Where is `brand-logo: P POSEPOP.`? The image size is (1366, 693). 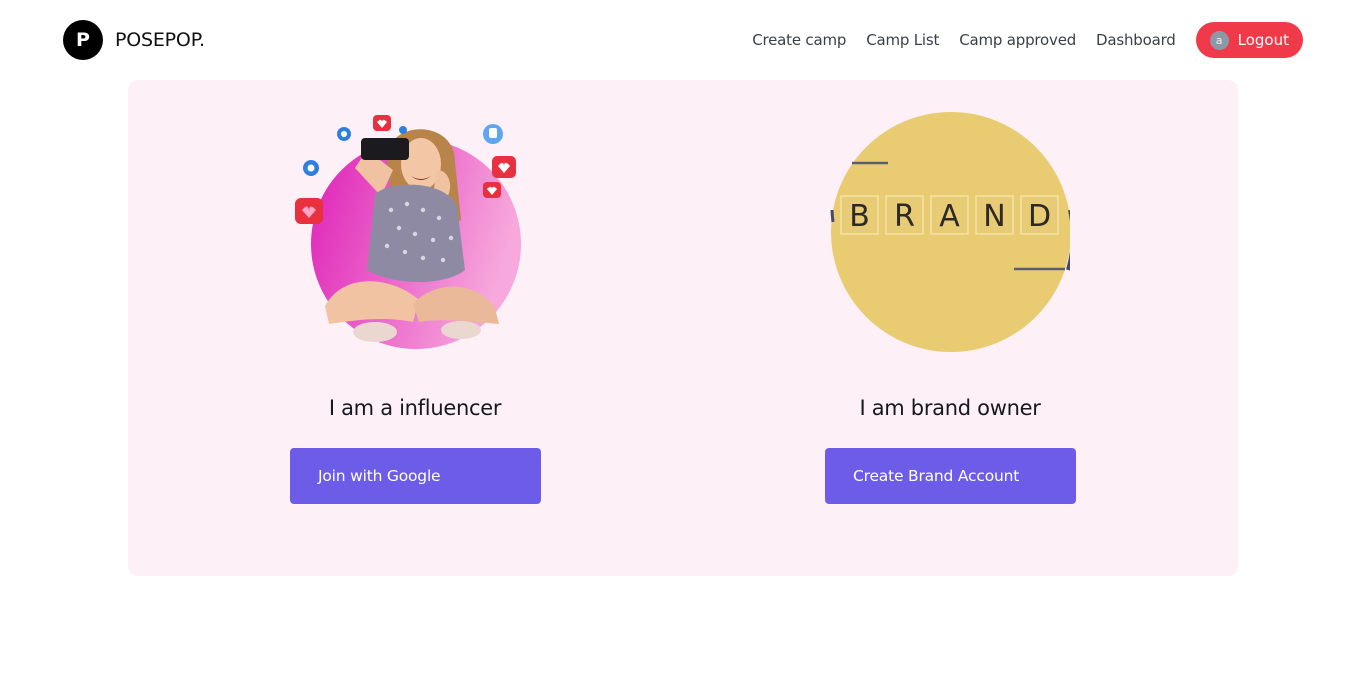
brand-logo: P POSEPOP. is located at coordinates (134, 40).